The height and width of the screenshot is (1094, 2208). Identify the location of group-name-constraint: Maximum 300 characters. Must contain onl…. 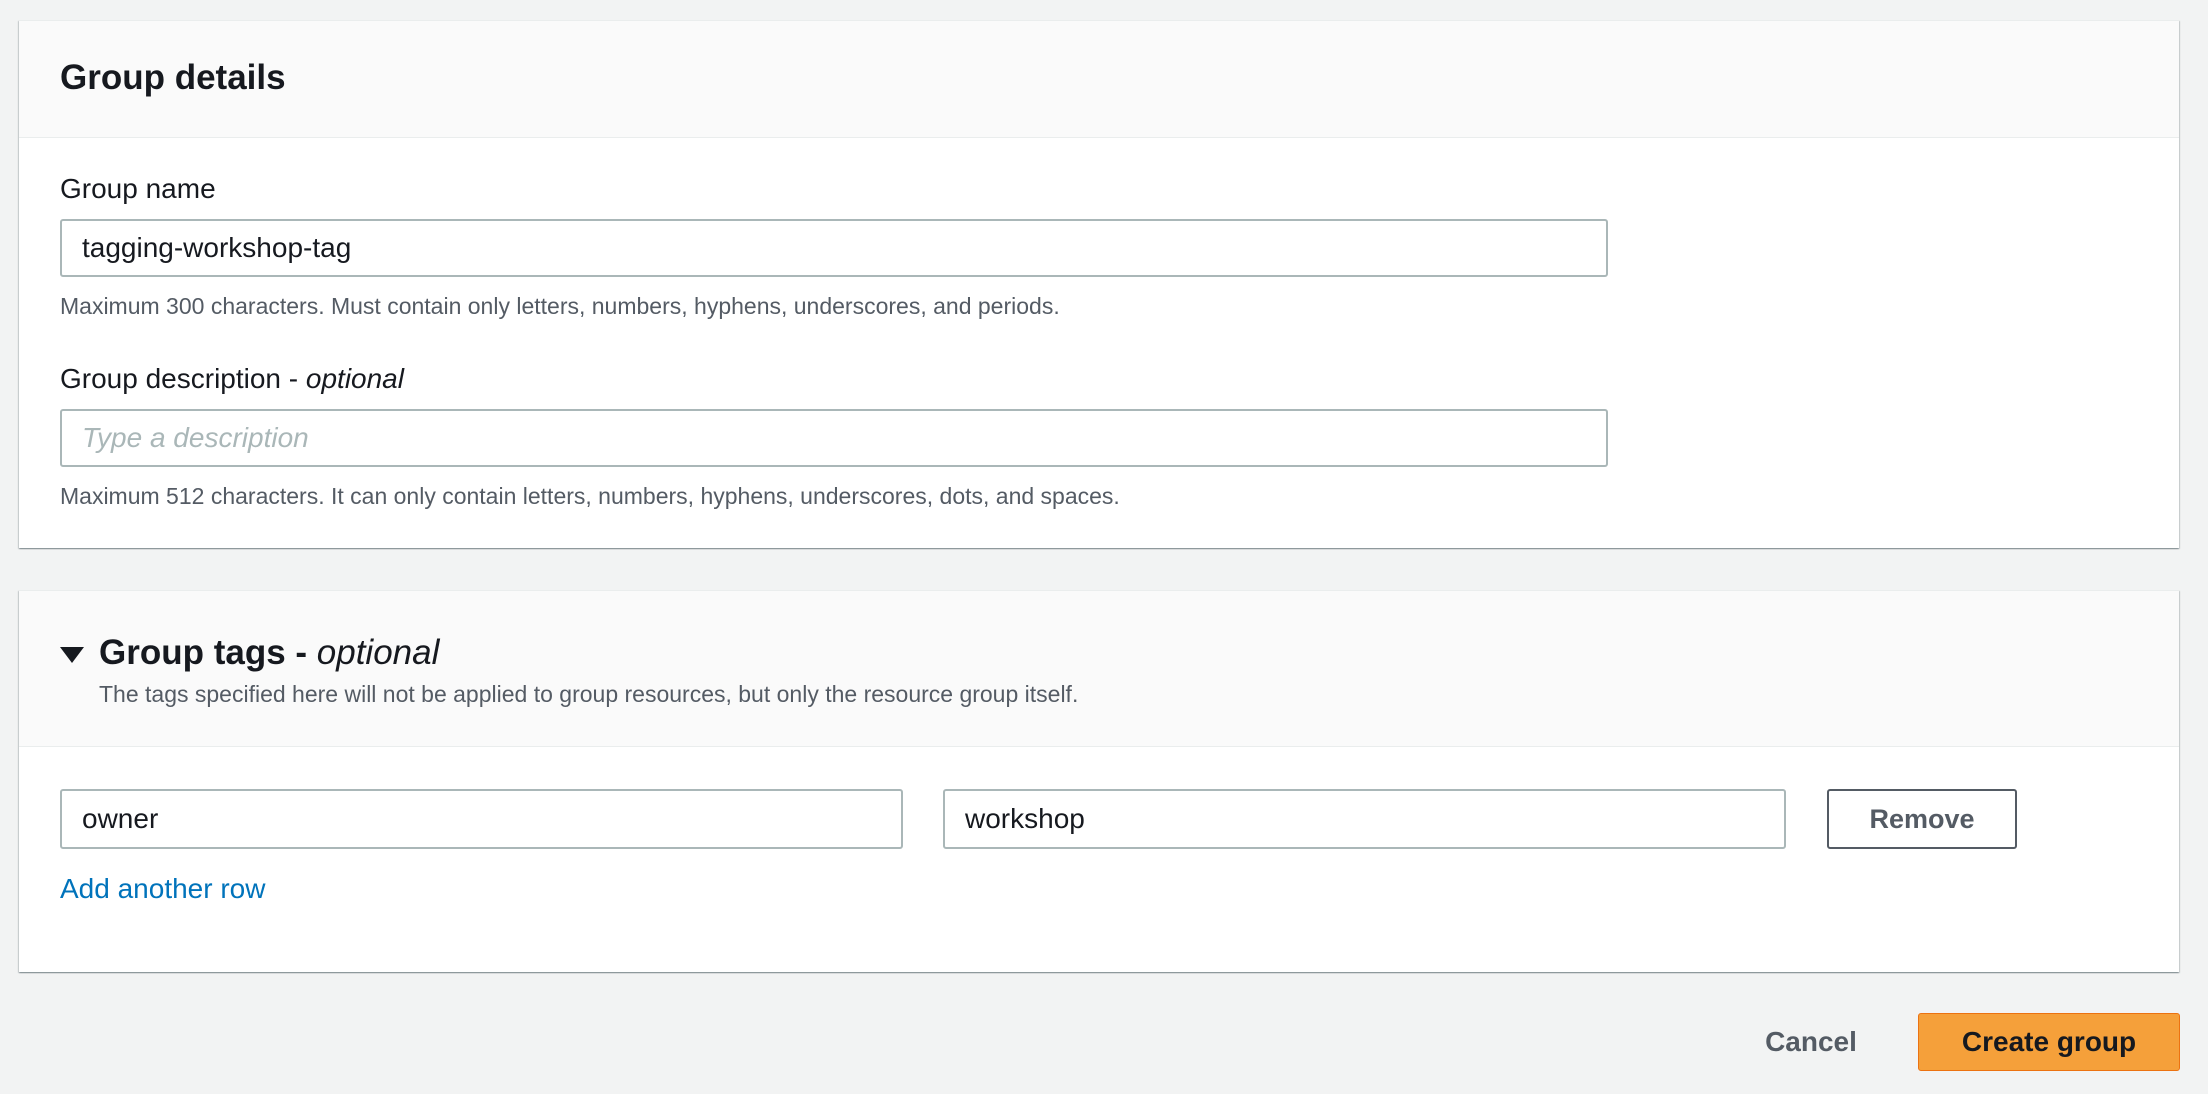
(560, 306).